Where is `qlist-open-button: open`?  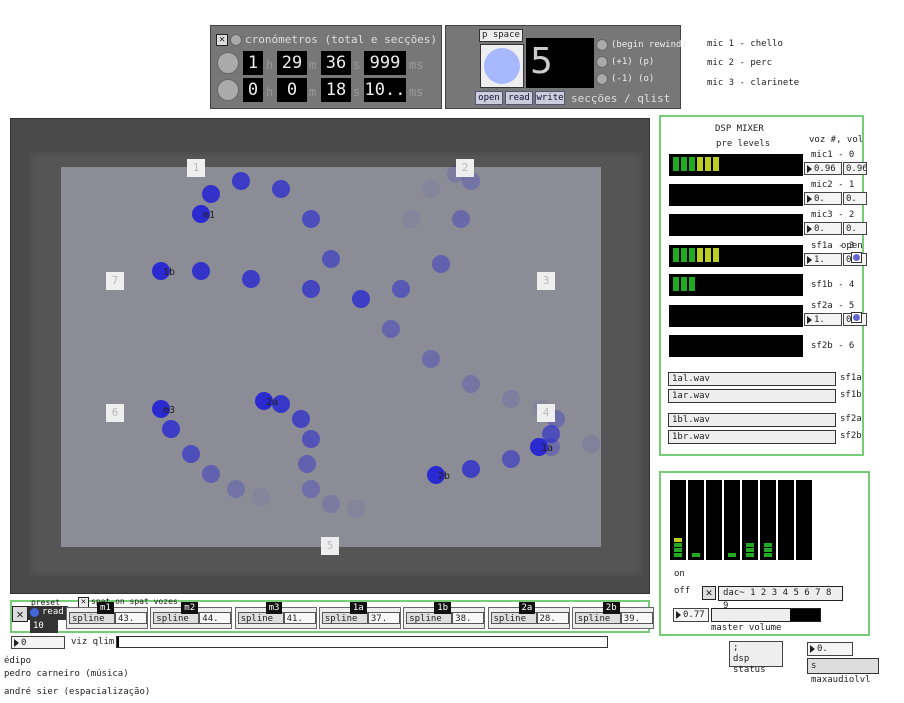 qlist-open-button: open is located at coordinates (489, 98).